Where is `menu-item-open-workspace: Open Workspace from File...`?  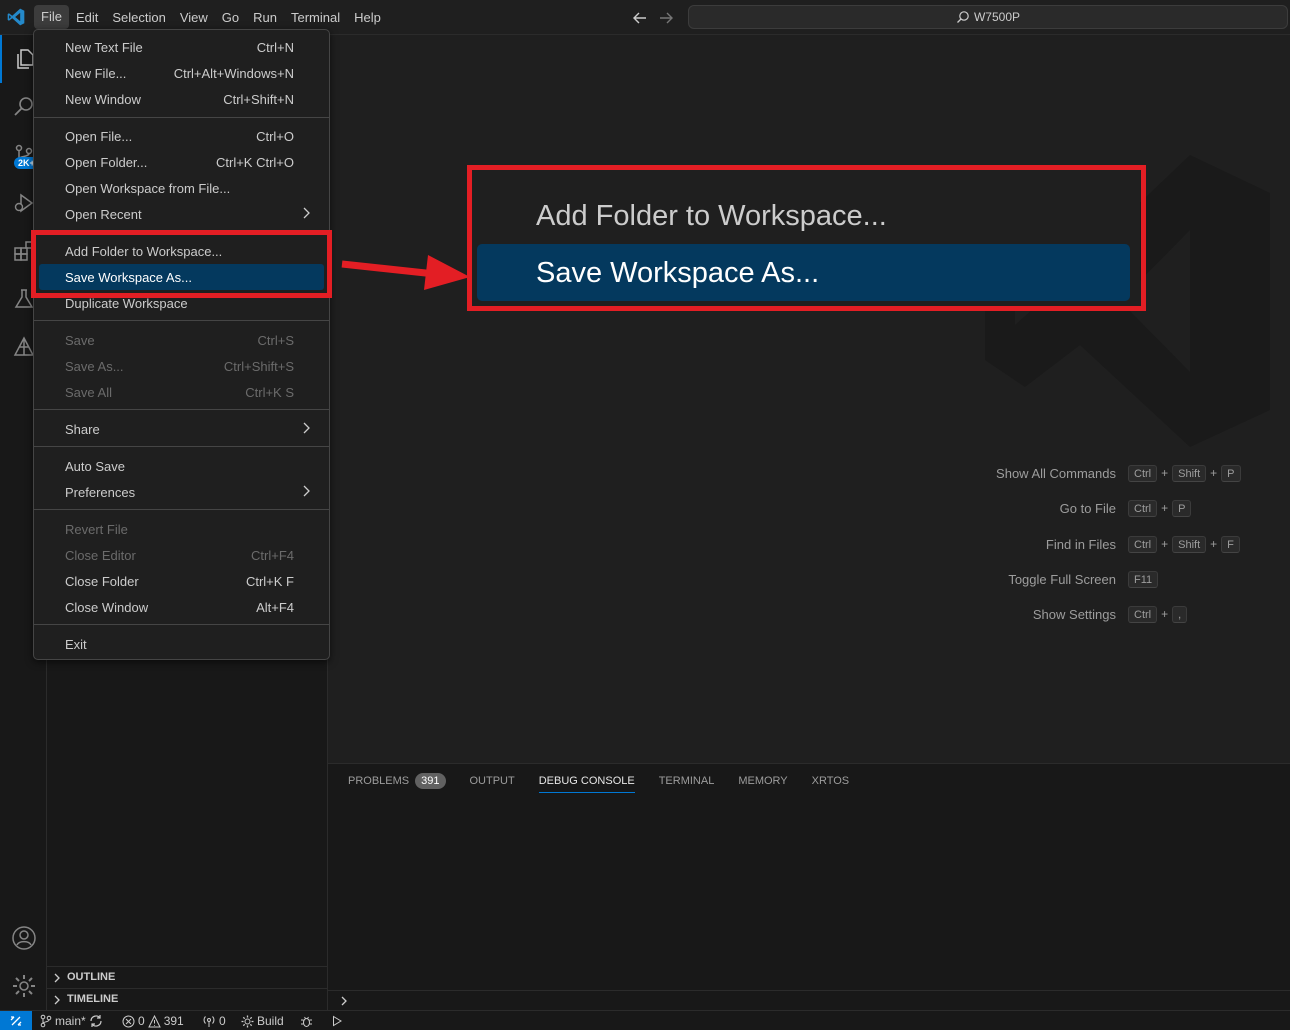
menu-item-open-workspace: Open Workspace from File... is located at coordinates (181, 188).